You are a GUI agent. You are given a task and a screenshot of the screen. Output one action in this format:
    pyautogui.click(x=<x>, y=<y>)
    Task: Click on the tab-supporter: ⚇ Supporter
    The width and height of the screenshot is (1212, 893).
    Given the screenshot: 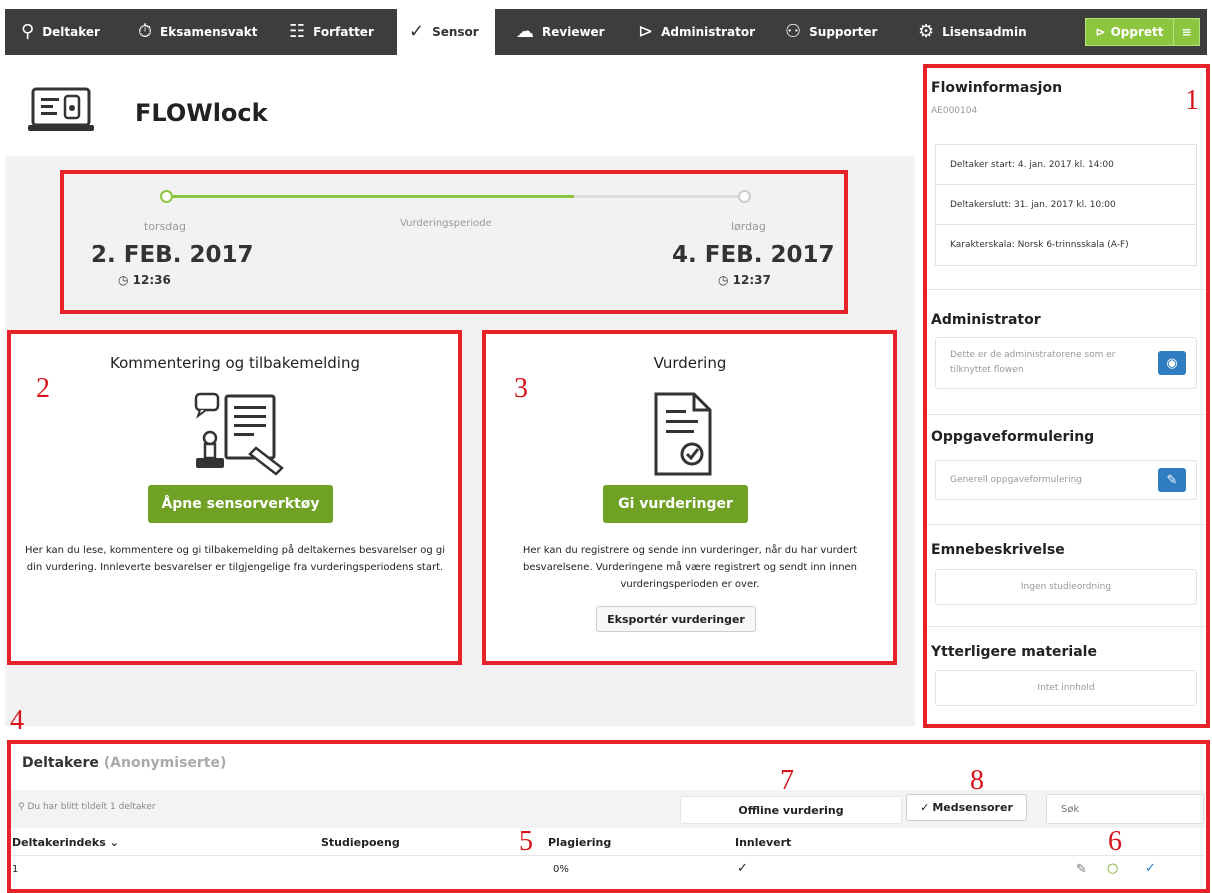 What is the action you would take?
    pyautogui.click(x=831, y=32)
    